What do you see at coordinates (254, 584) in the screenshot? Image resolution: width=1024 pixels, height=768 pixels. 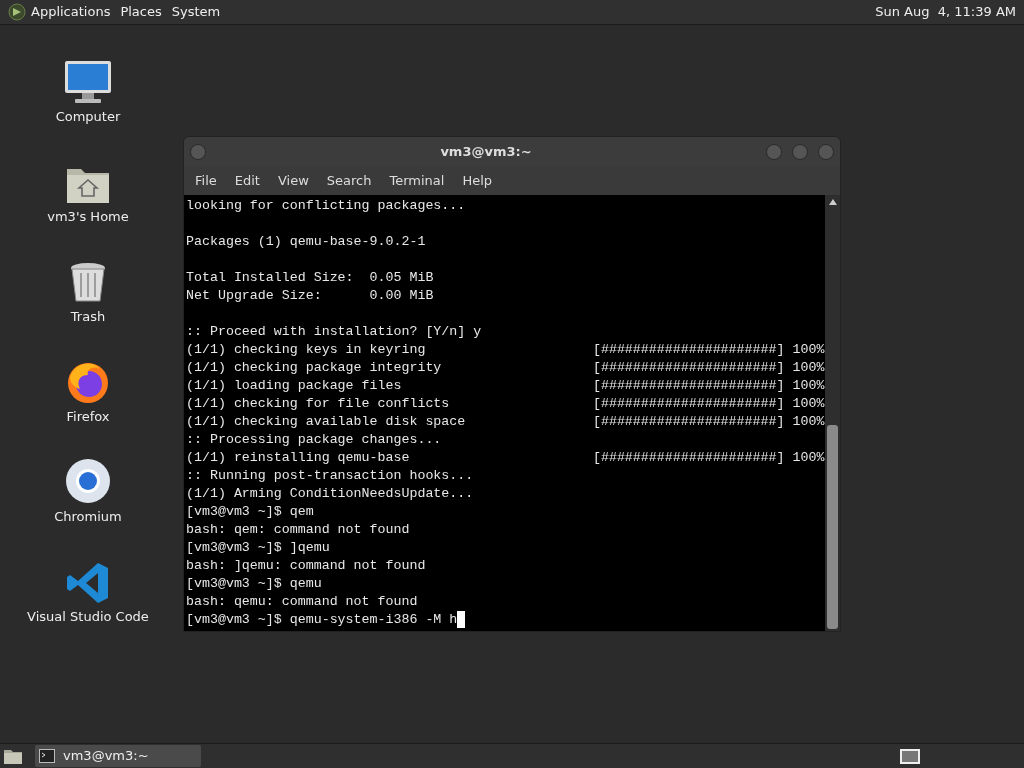 I see `terminal-line: [vm3@vm3 ~]$ qemu` at bounding box center [254, 584].